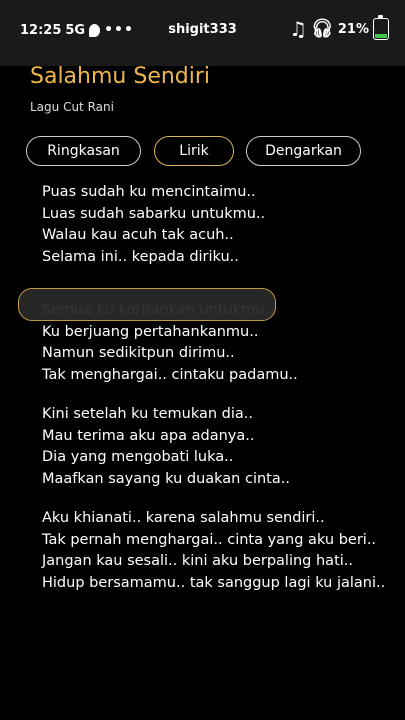 This screenshot has width=405, height=720. What do you see at coordinates (381, 27) in the screenshot?
I see `battery-icon` at bounding box center [381, 27].